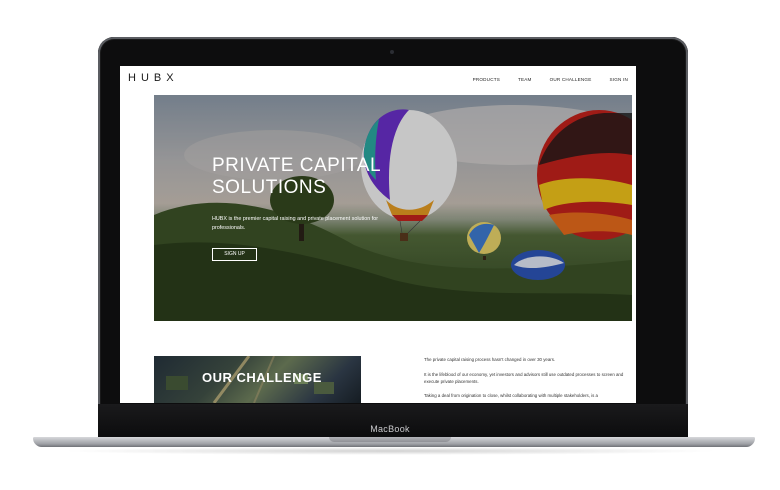 This screenshot has width=780, height=490. Describe the element at coordinates (378, 80) in the screenshot. I see `site-nav: HUBX PRODUCTS TEAM OUR CHALLENGE SIGN IN` at that location.